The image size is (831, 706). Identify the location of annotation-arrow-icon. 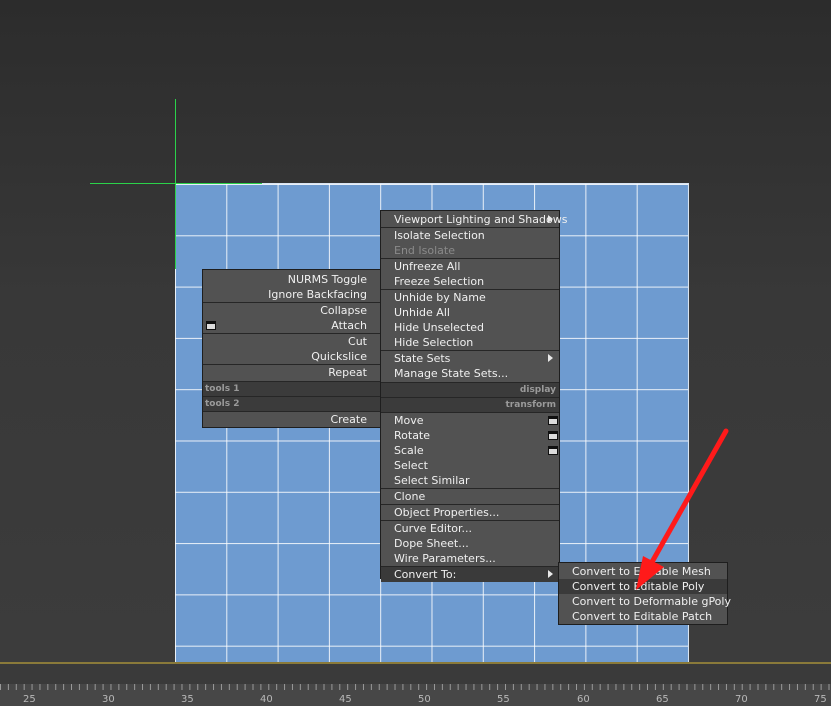
(682, 509).